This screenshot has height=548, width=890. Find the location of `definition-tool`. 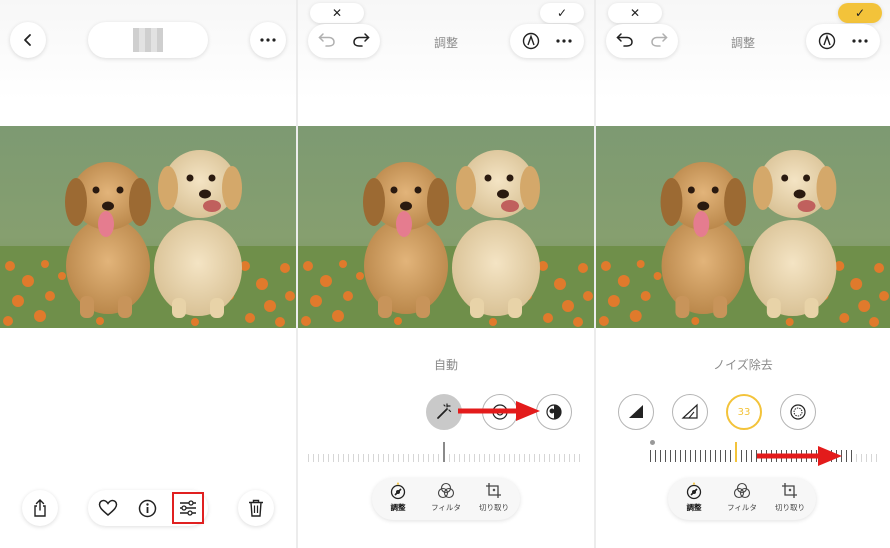

definition-tool is located at coordinates (690, 412).